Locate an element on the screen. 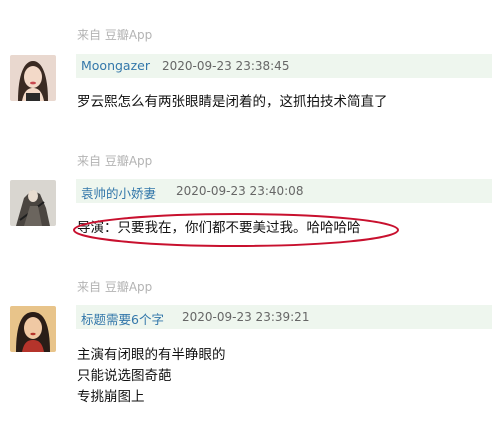  comment-line: 导演：只要我在，你们都不要美过我。哈哈哈哈 is located at coordinates (219, 228).